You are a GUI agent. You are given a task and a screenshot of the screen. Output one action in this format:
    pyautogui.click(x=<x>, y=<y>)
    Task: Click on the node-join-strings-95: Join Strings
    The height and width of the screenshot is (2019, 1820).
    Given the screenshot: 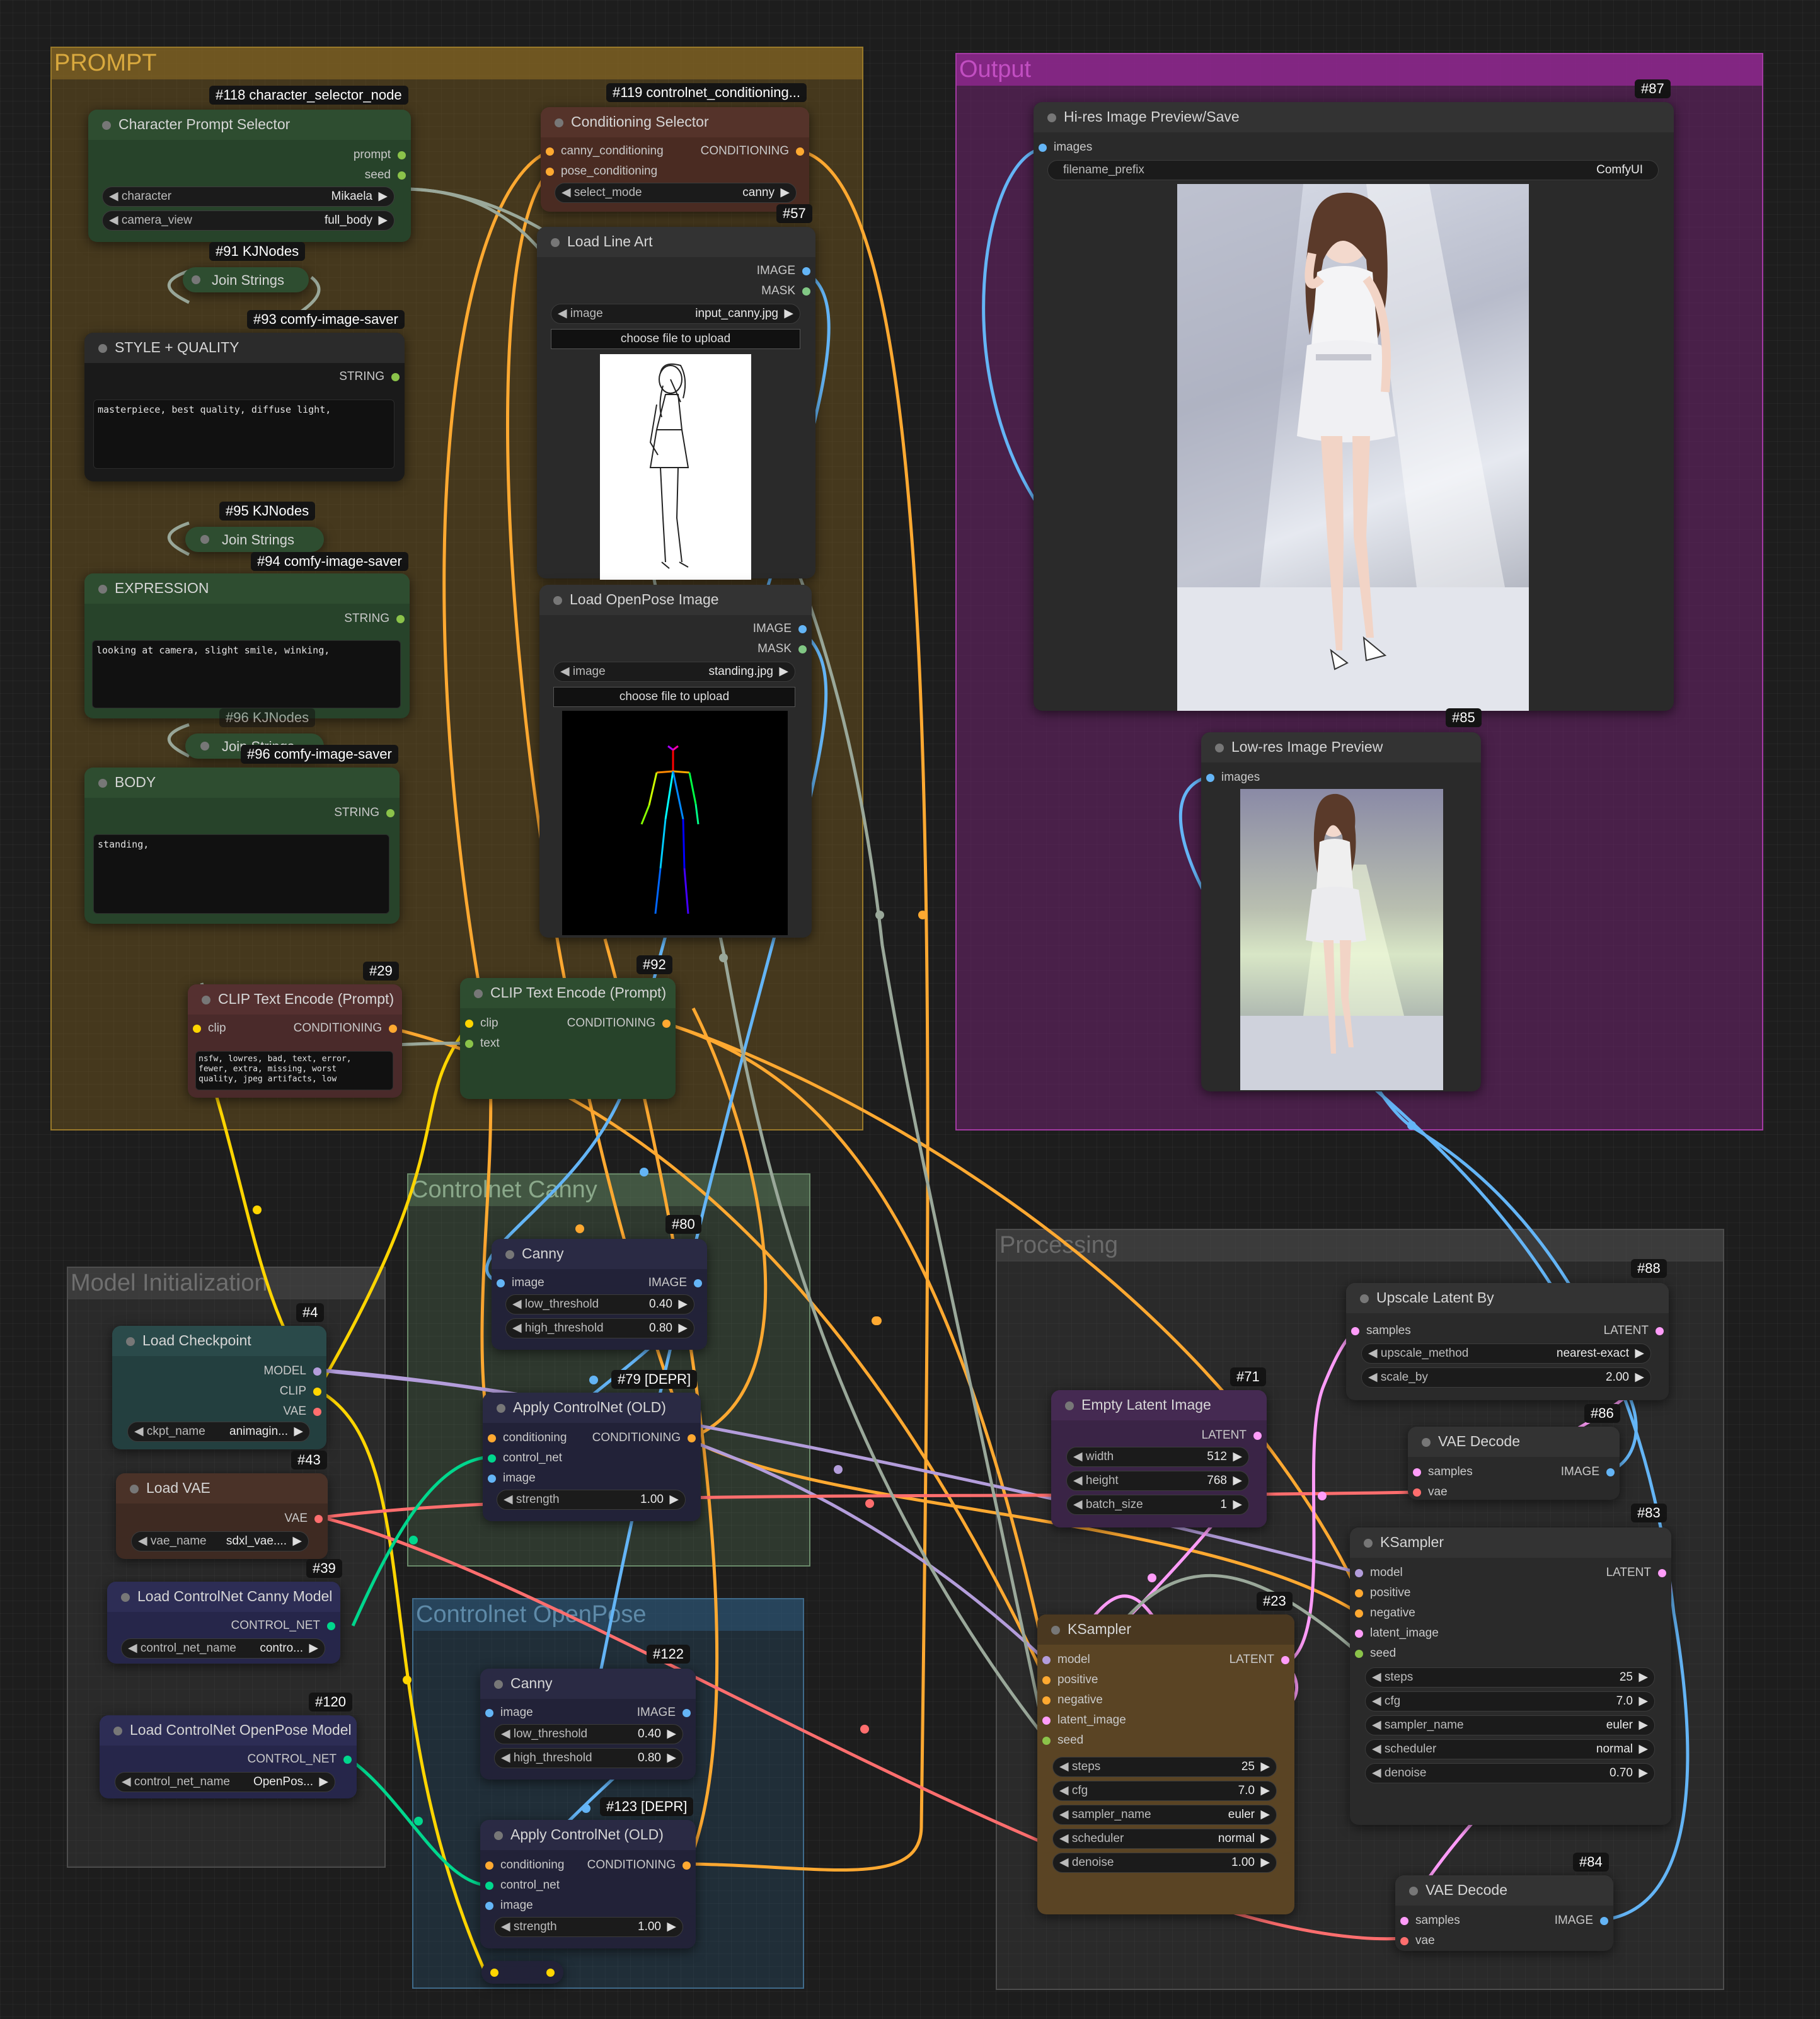 What is the action you would take?
    pyautogui.click(x=254, y=539)
    